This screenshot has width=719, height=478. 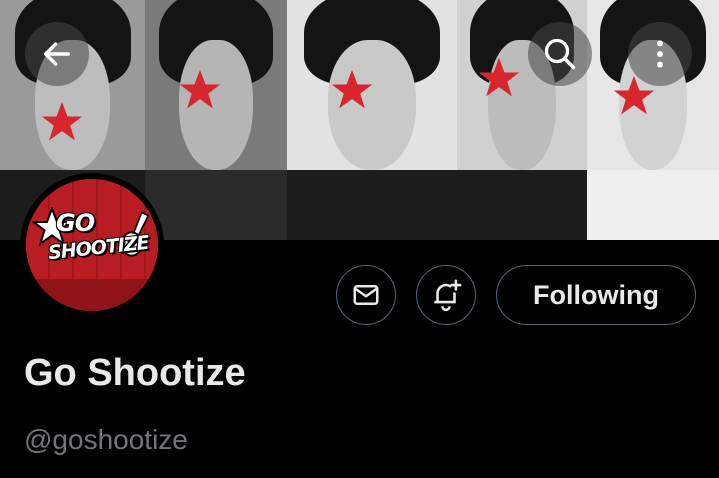 I want to click on more-vertical-icon, so click(x=660, y=54).